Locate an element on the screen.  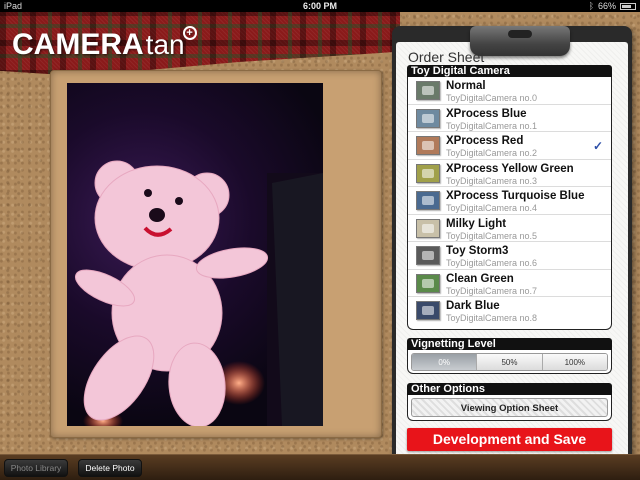
status-time: 6:00 PM is located at coordinates (319, 6).